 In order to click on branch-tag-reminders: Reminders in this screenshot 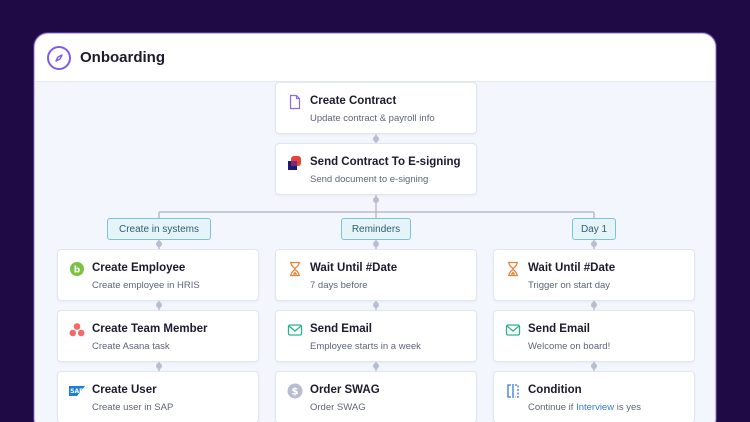, I will do `click(376, 229)`.